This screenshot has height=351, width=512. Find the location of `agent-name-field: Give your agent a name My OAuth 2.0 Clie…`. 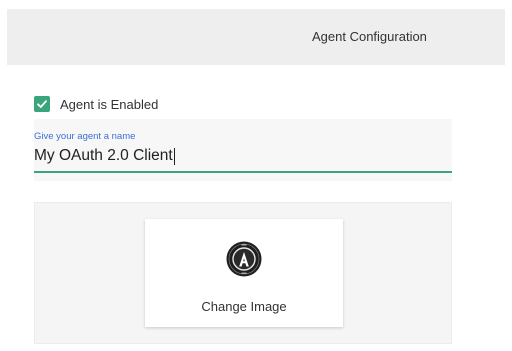

agent-name-field: Give your agent a name My OAuth 2.0 Clie… is located at coordinates (243, 150).